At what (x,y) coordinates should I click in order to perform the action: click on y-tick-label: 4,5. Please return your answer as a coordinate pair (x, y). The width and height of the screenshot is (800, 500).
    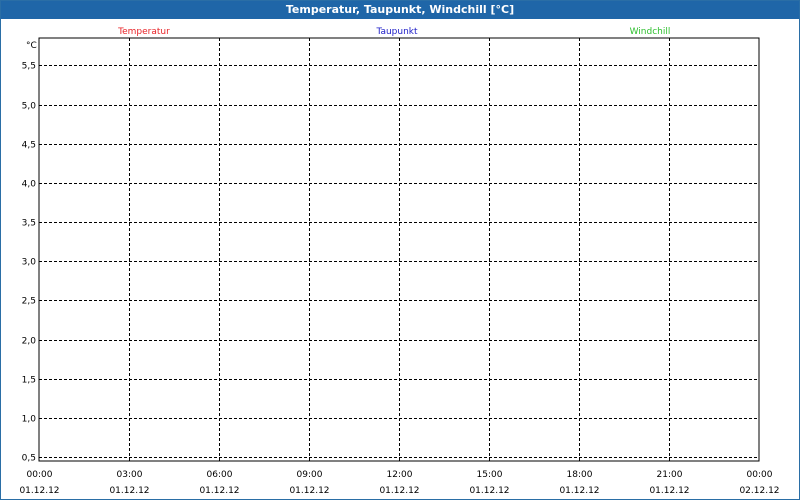
    Looking at the image, I should click on (29, 146).